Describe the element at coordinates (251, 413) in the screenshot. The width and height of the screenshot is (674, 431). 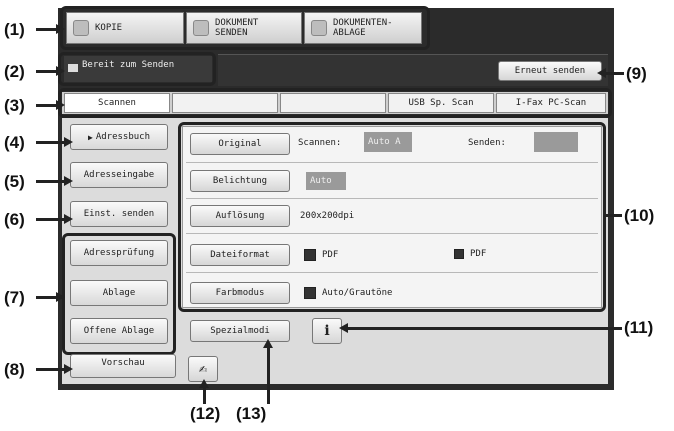
I see `callout-13: (13)` at that location.